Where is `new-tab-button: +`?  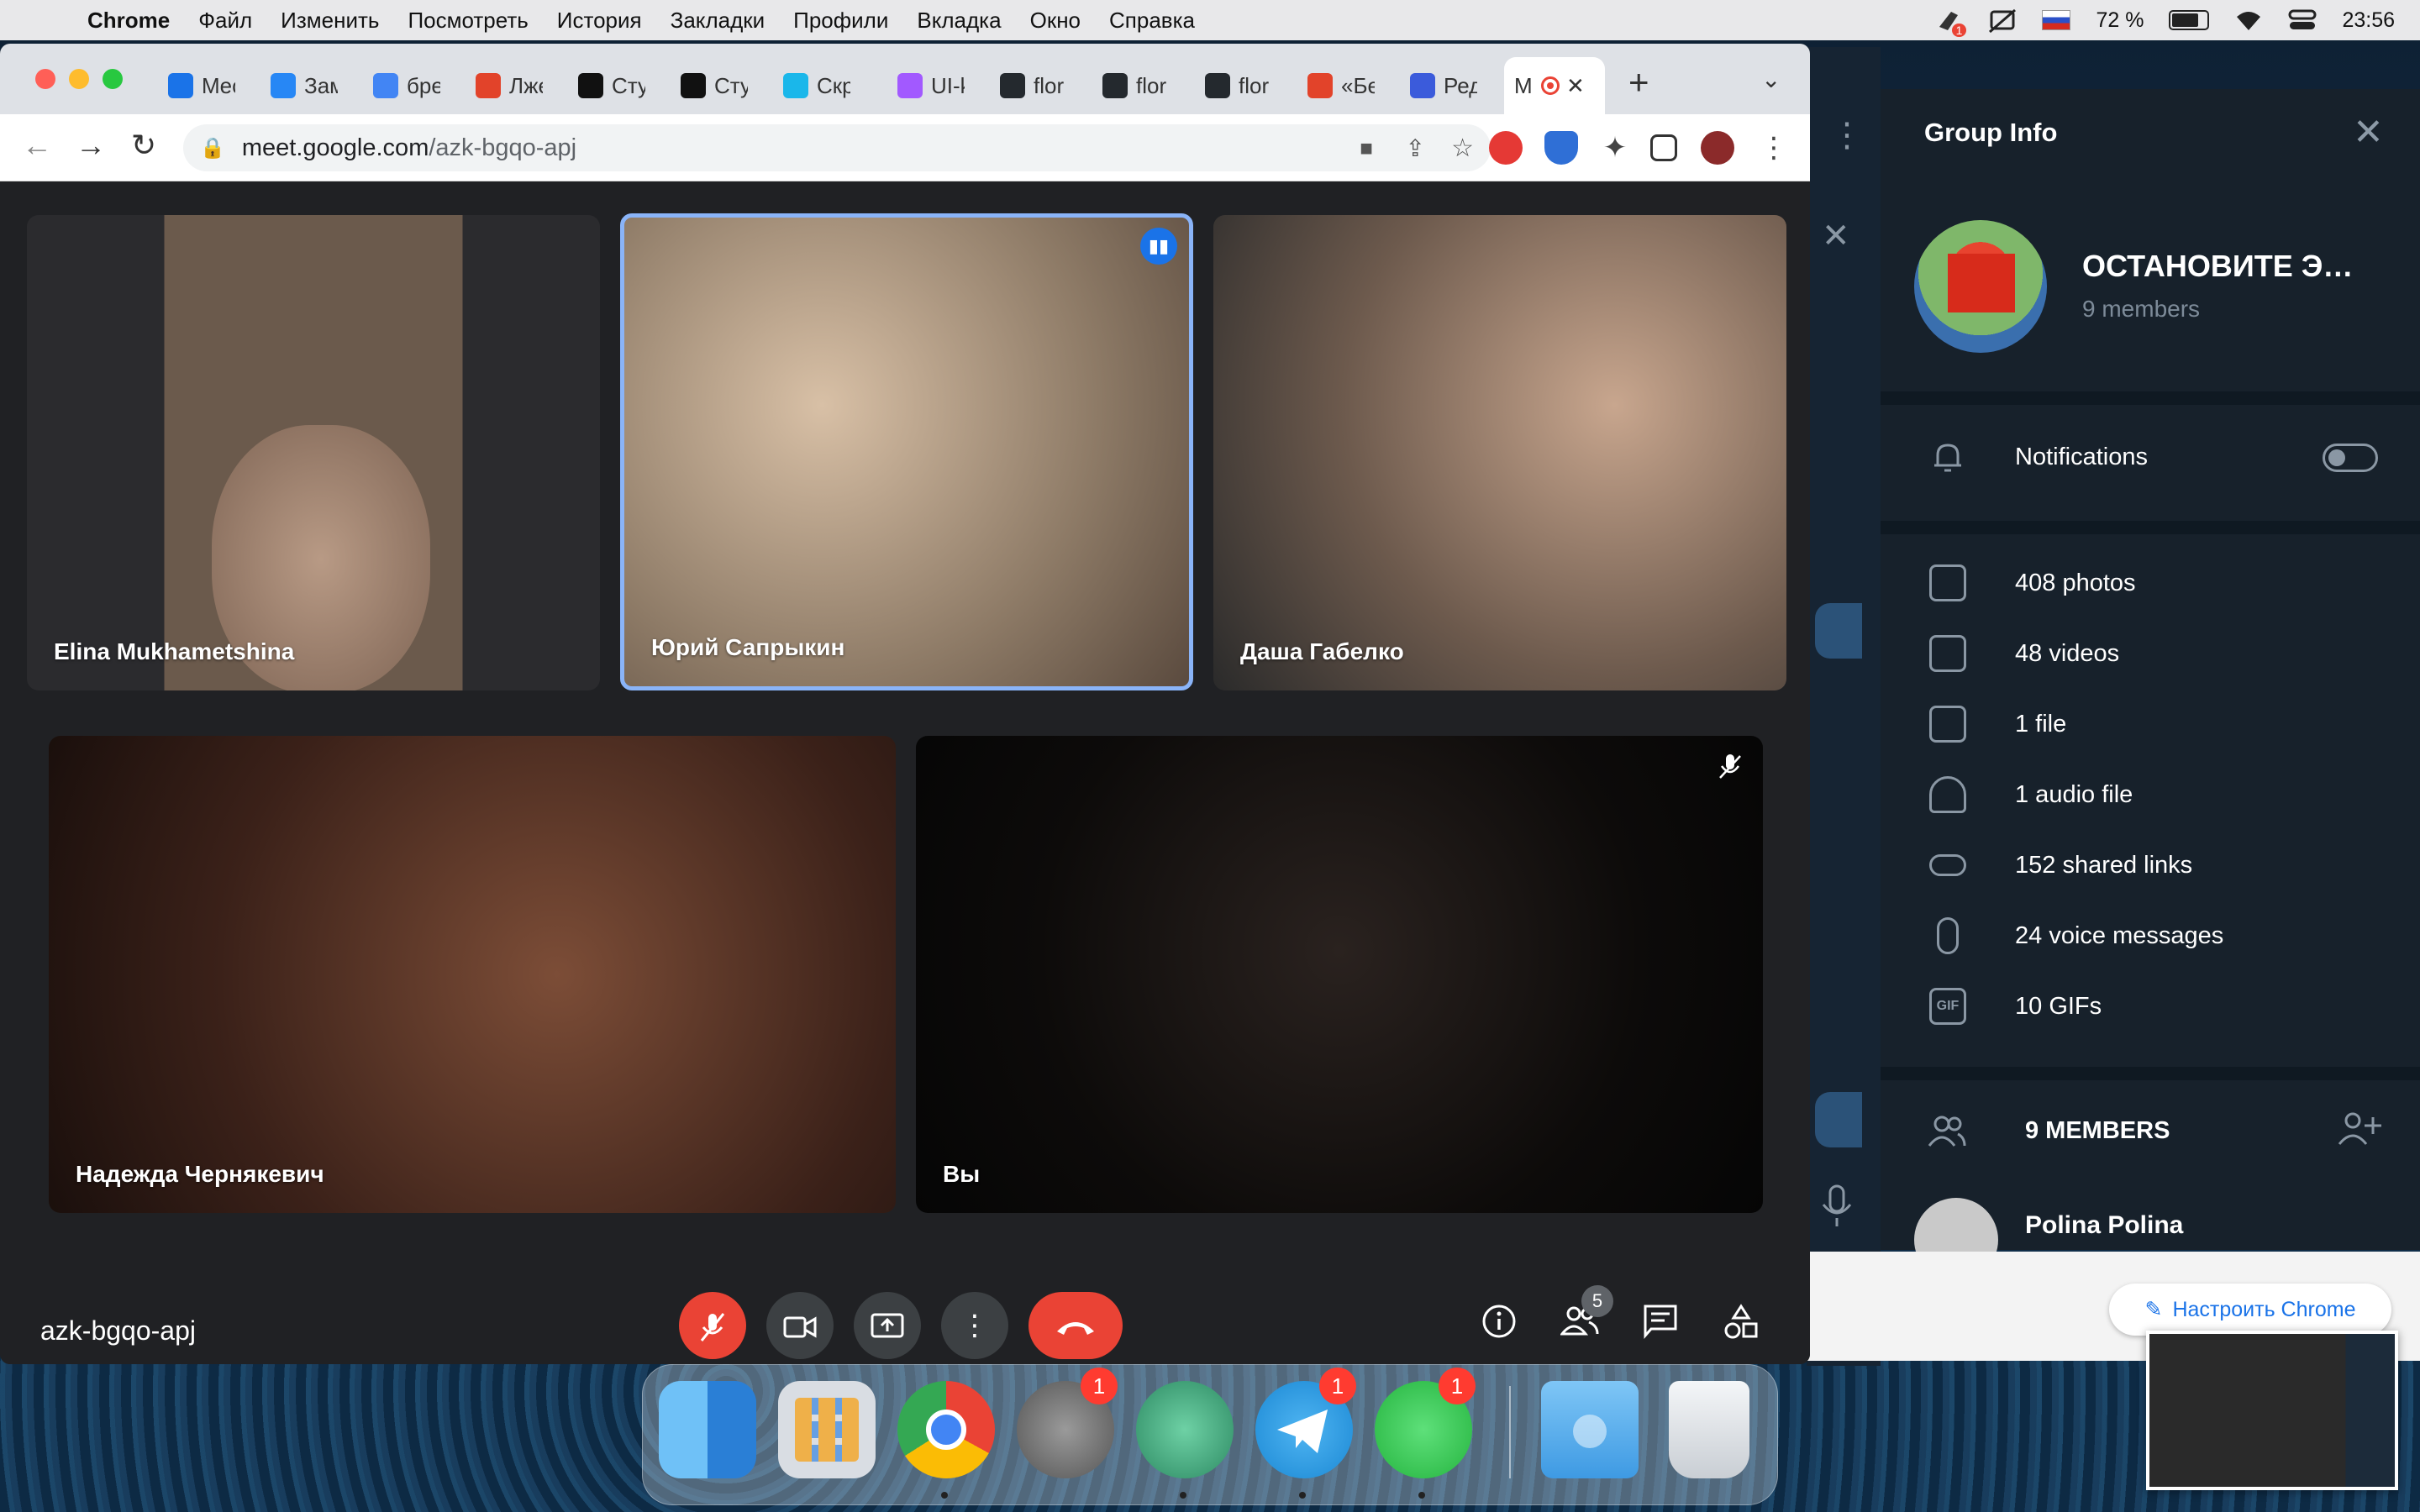
new-tab-button: + is located at coordinates (1638, 82).